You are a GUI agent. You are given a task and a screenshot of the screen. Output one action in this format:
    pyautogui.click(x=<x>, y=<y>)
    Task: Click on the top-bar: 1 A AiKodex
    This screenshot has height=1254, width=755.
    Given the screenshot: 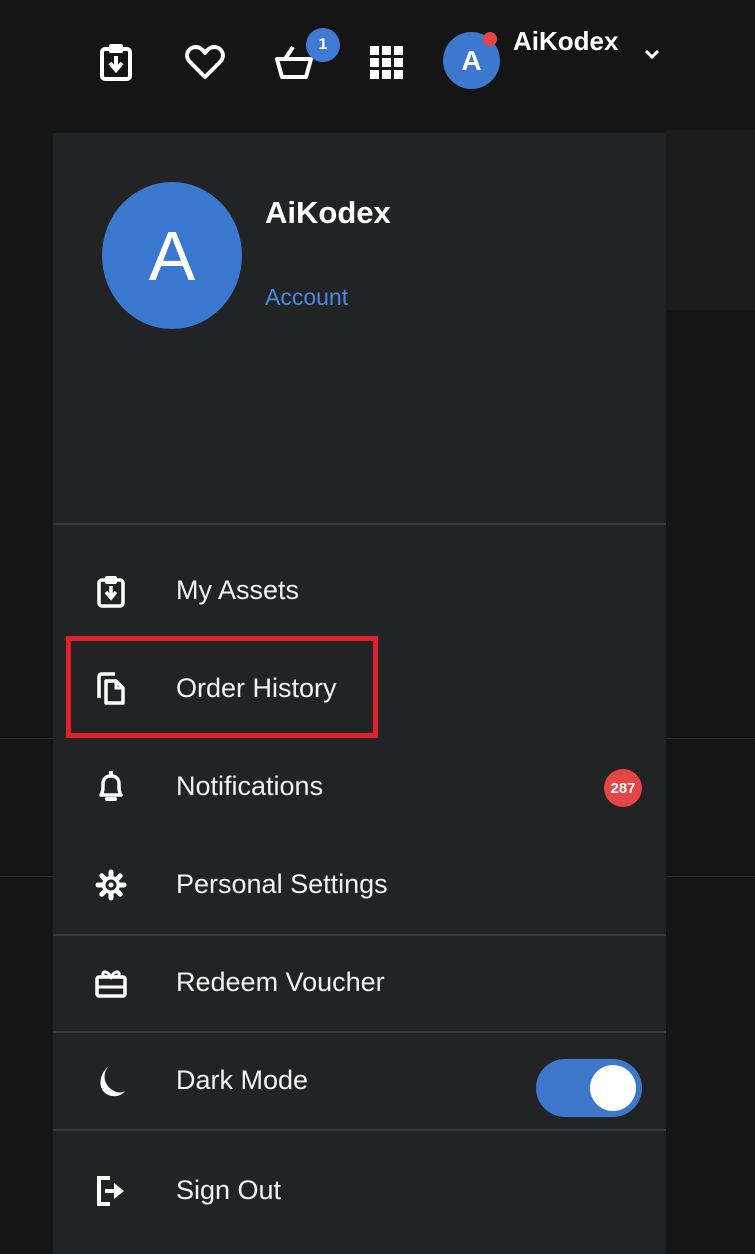 What is the action you would take?
    pyautogui.click(x=377, y=46)
    